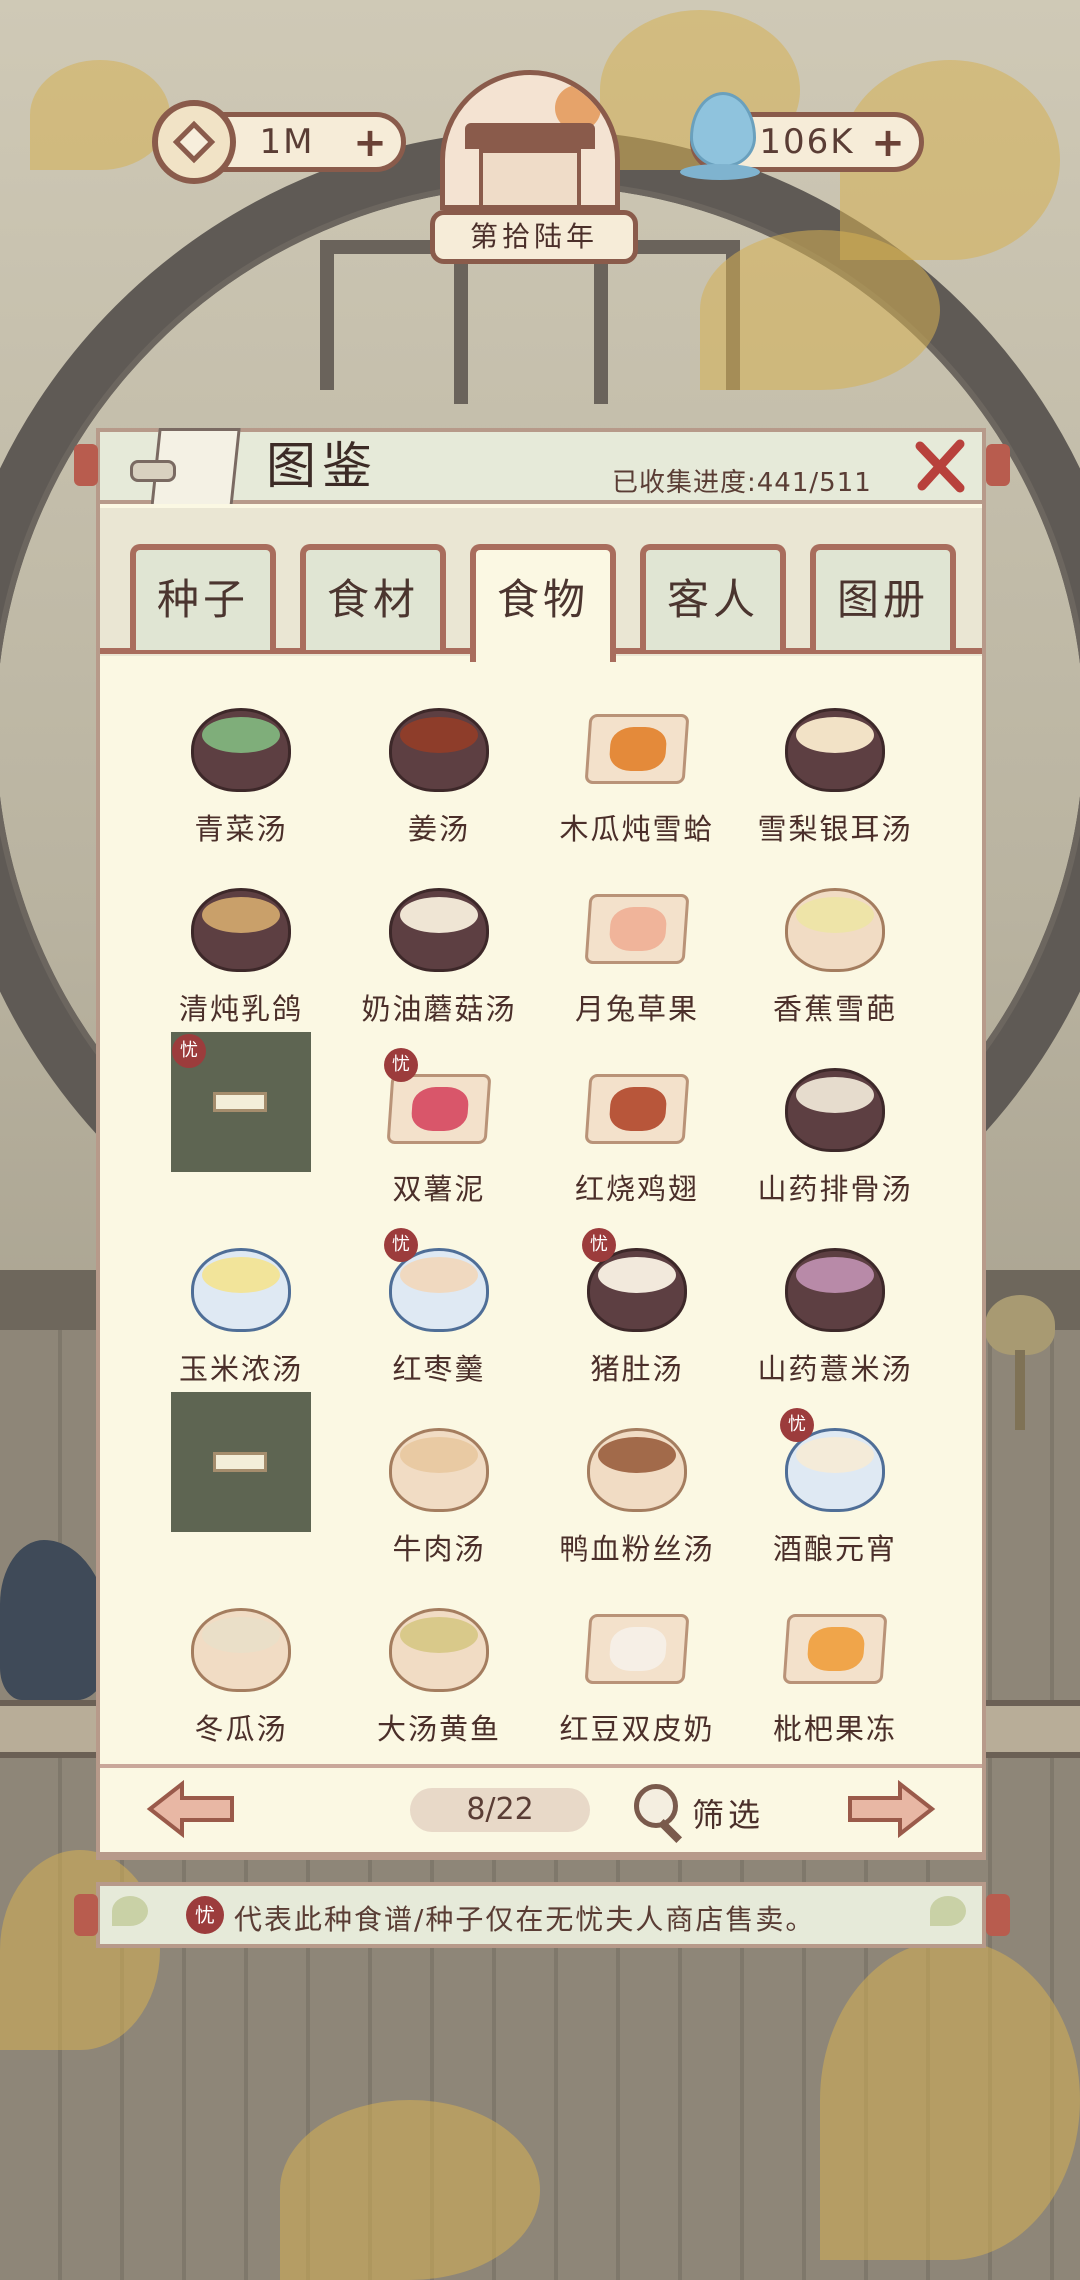  I want to click on food-item-name: 山药排骨汤, so click(835, 1189).